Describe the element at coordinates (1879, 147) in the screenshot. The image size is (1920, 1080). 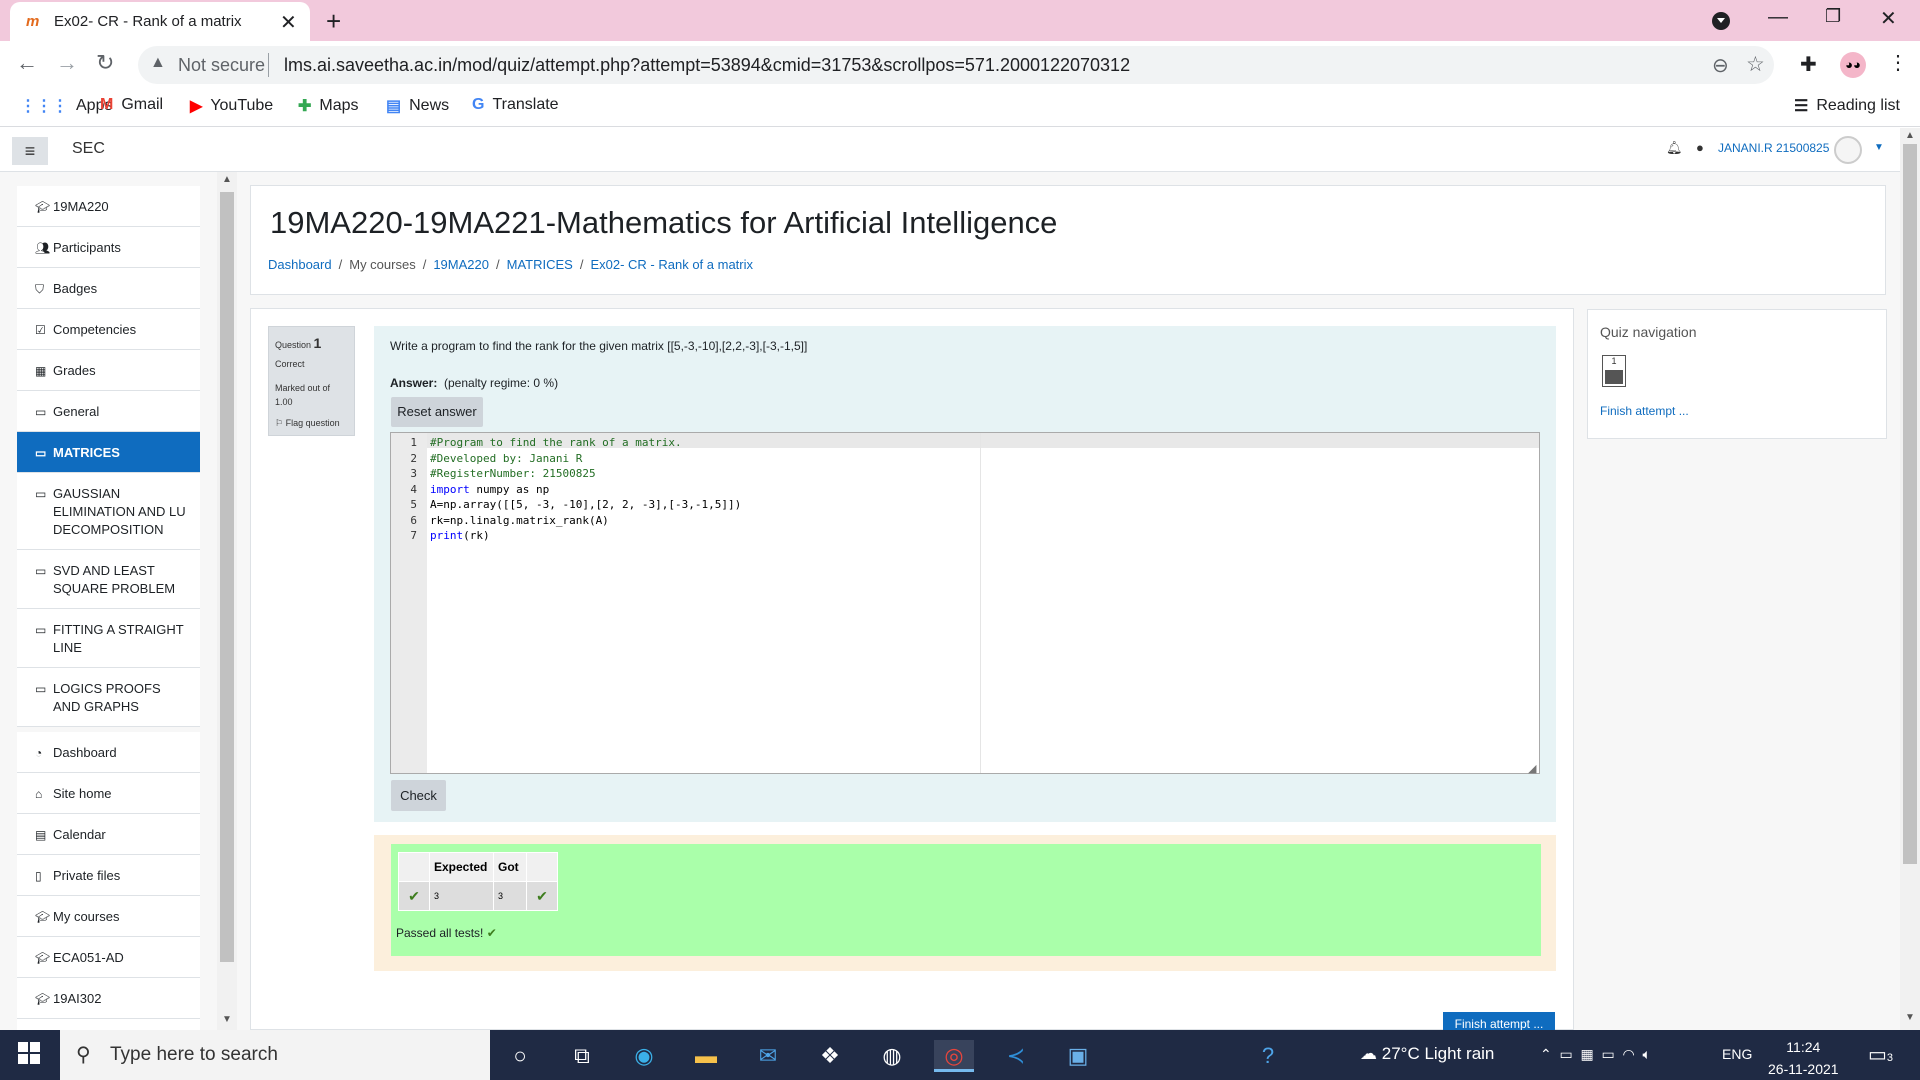
I see `user-menu-chevron-icon: ▼` at that location.